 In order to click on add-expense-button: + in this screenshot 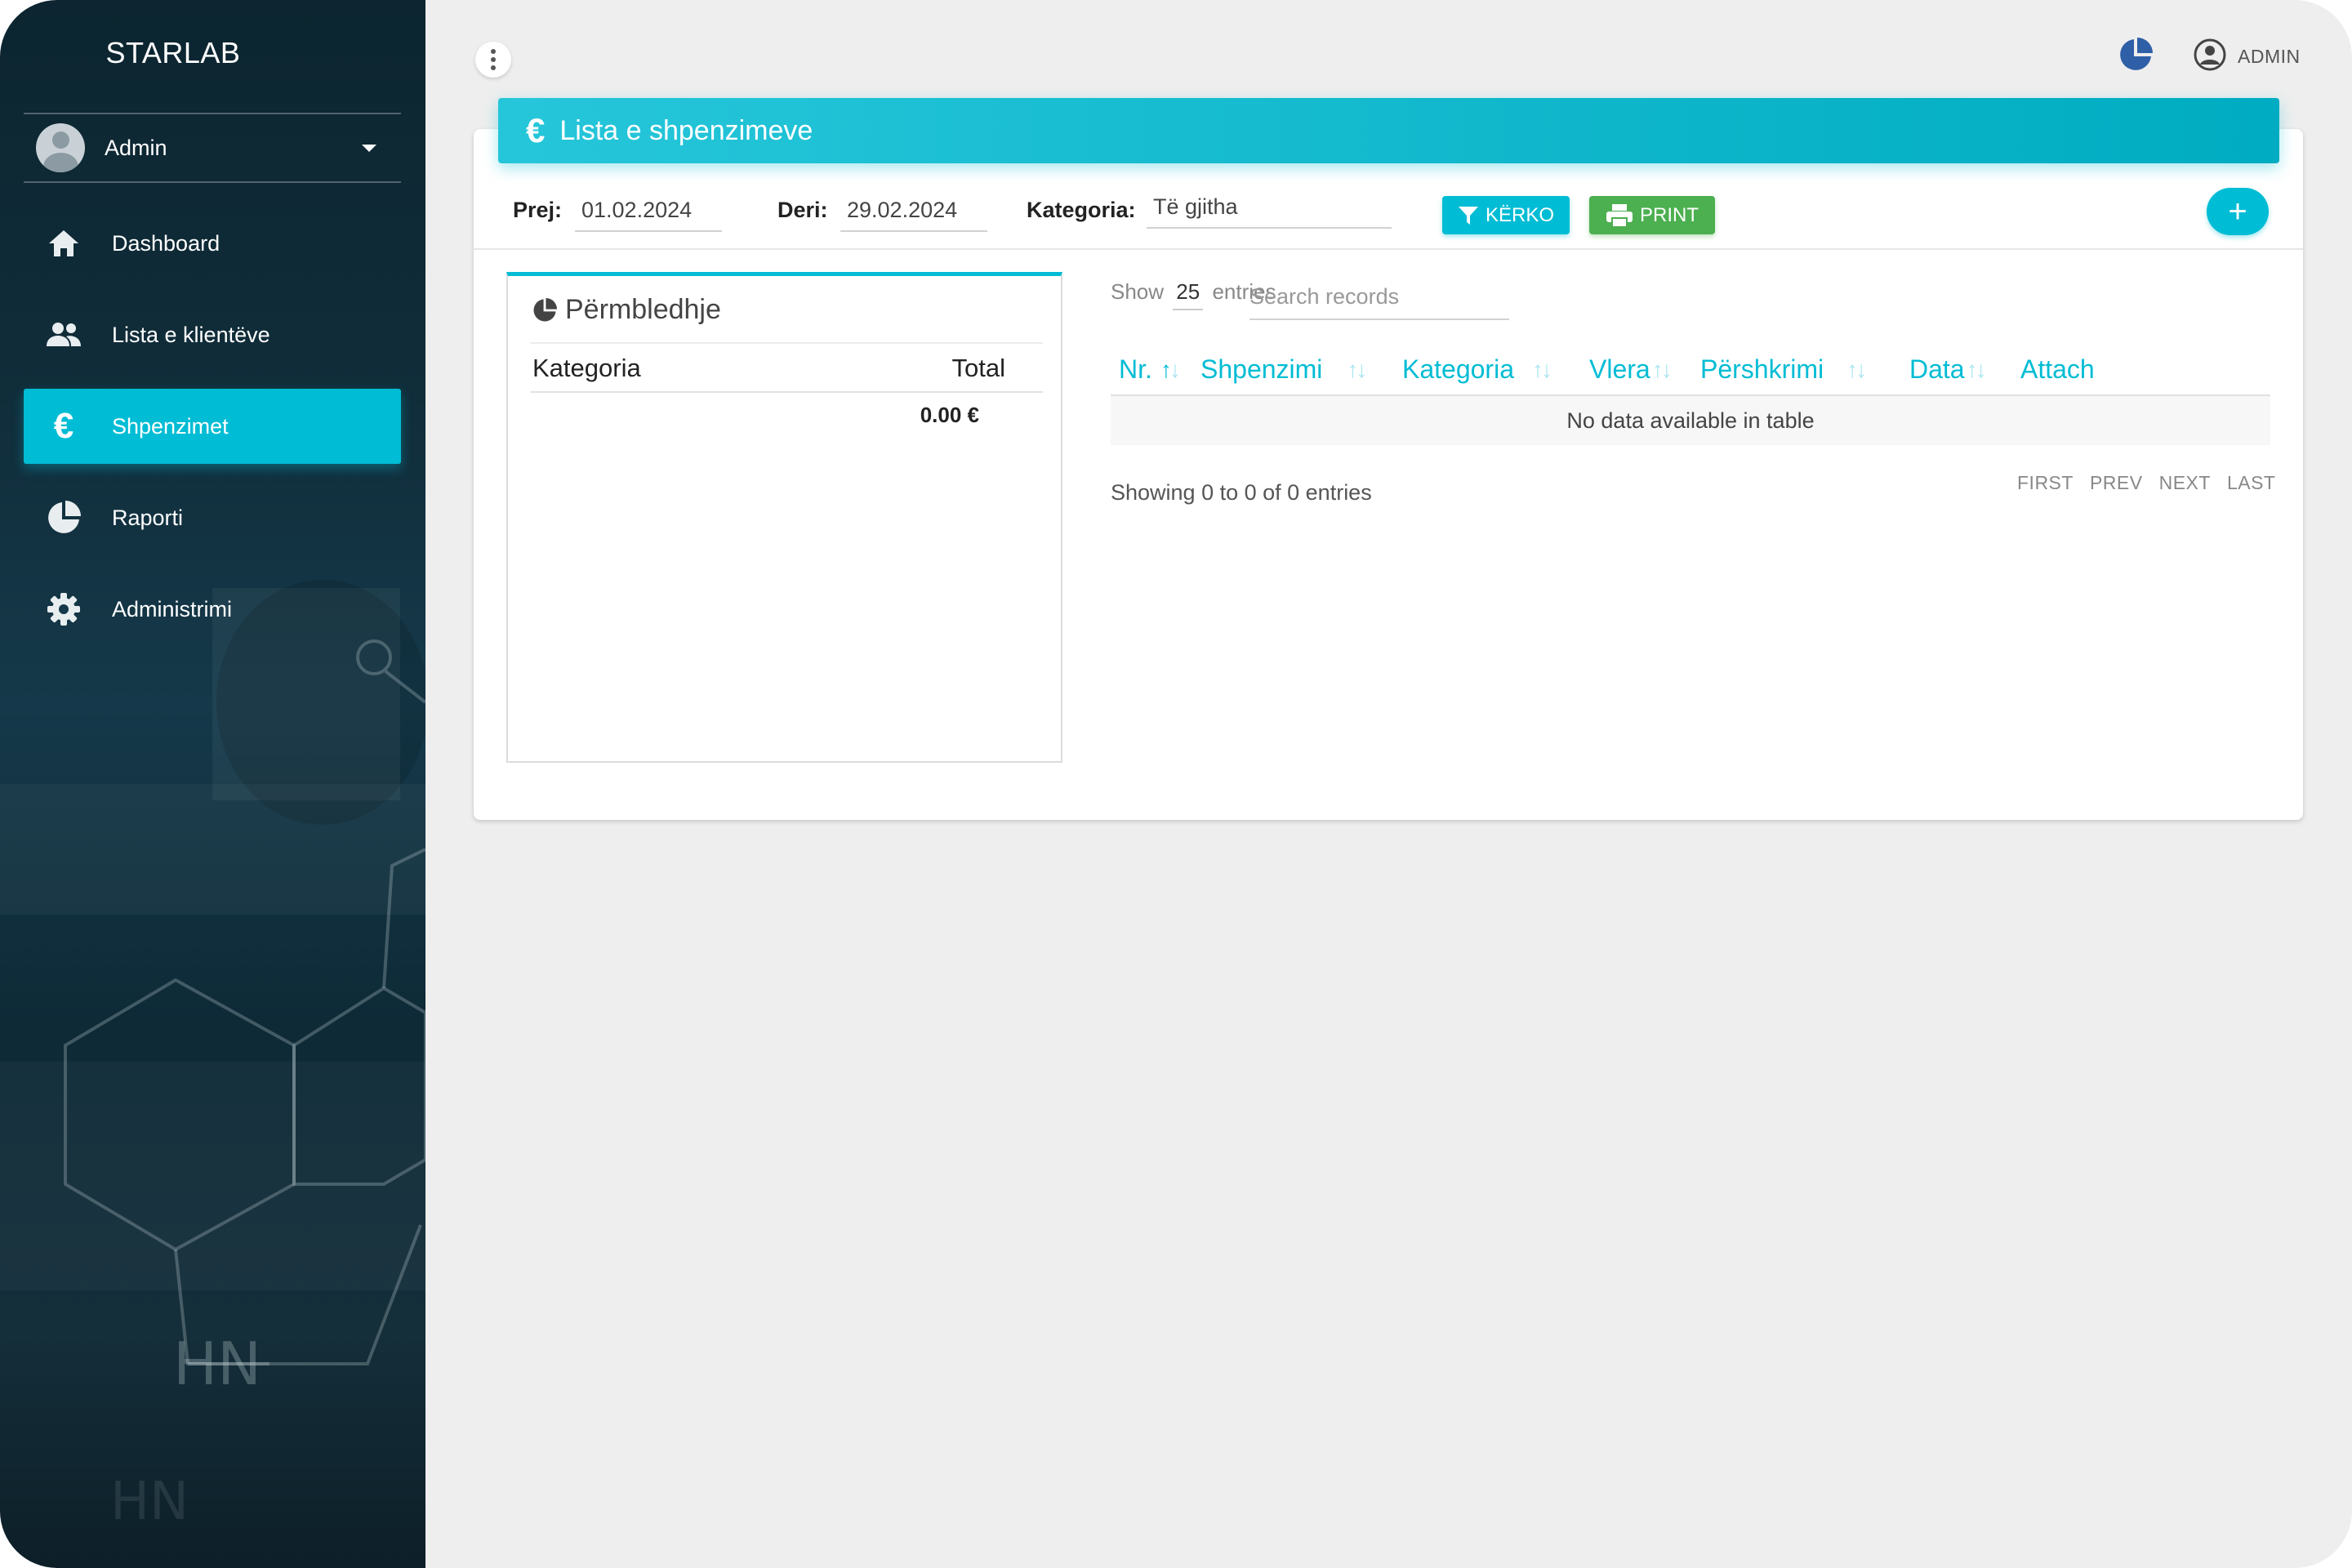, I will do `click(2238, 211)`.